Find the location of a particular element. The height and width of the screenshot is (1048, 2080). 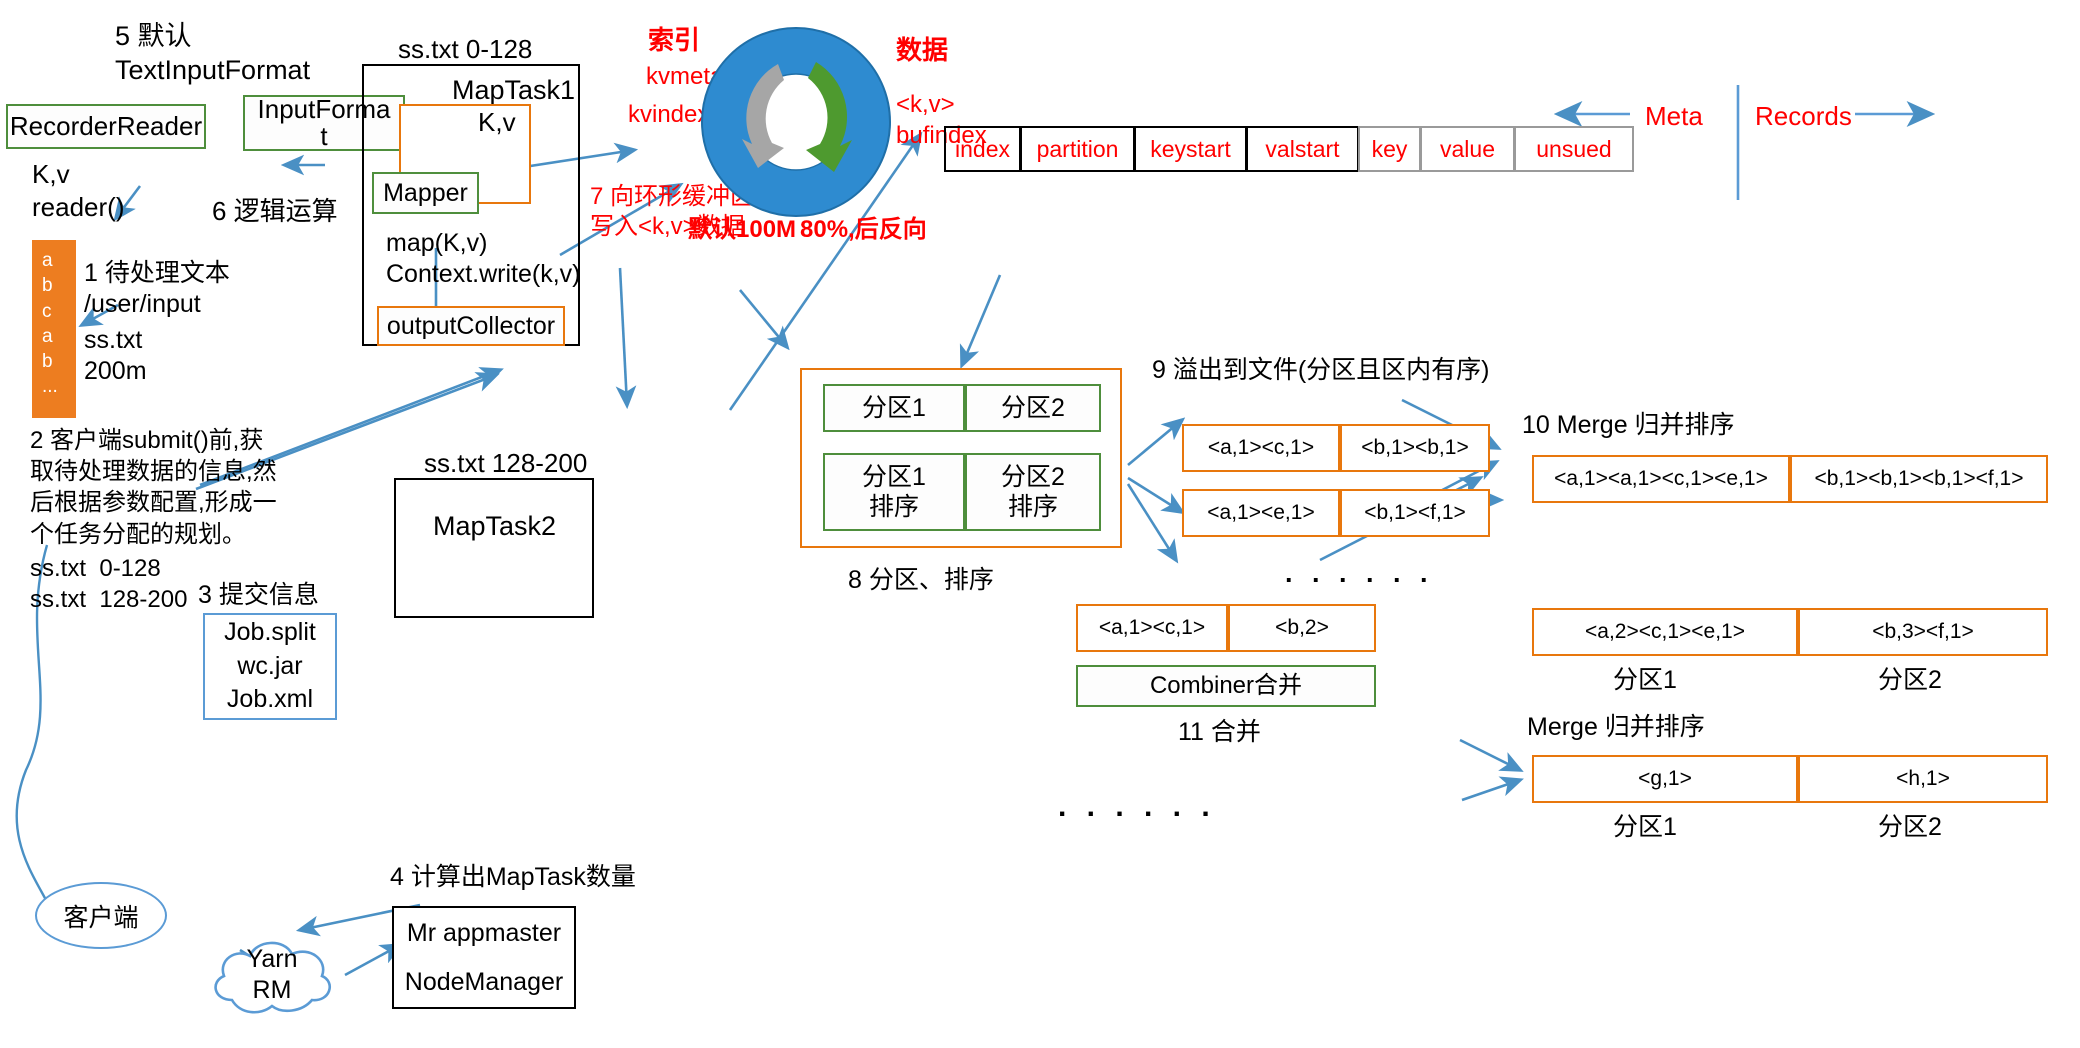

kvindex-label: kvindex is located at coordinates (669, 114).